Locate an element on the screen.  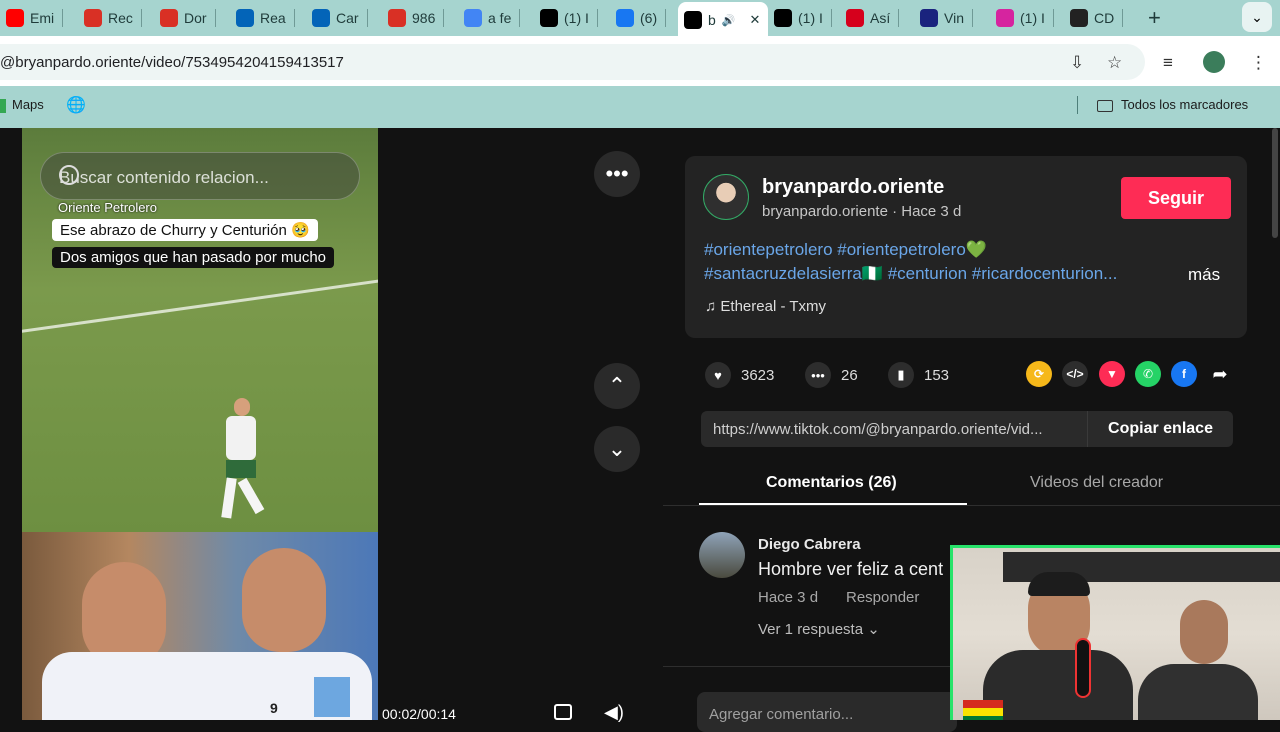
embed-code-icon: </> is located at coordinates (1075, 374).